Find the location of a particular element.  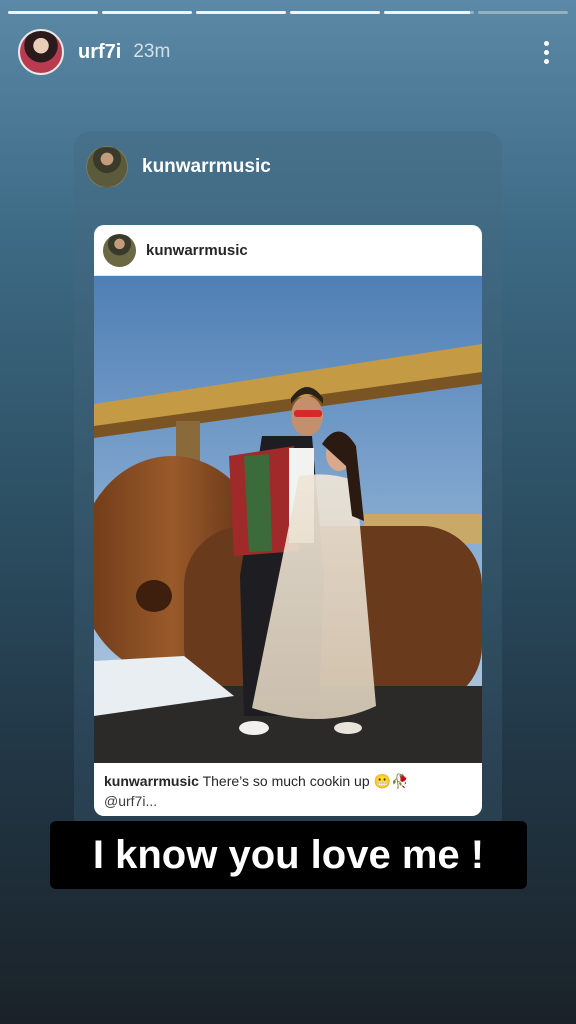

shared-post-avatar is located at coordinates (107, 167).